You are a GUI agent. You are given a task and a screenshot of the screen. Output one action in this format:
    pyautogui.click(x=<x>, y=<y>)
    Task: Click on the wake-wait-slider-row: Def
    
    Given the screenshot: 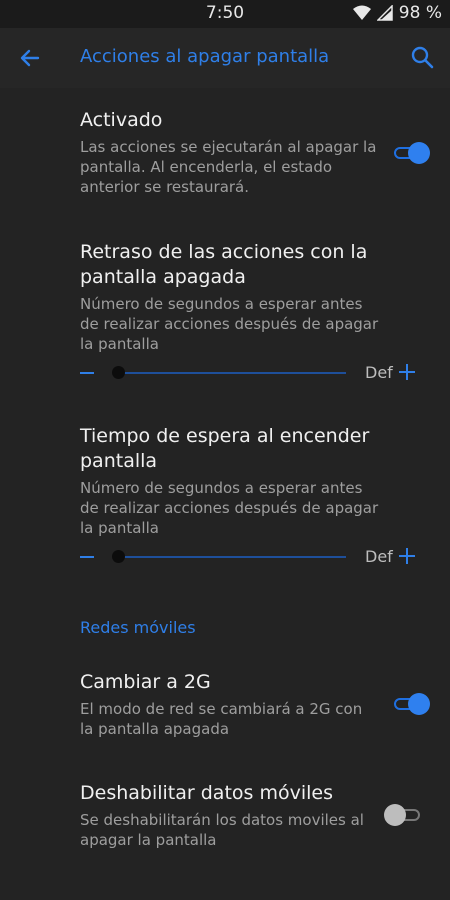 What is the action you would take?
    pyautogui.click(x=253, y=557)
    